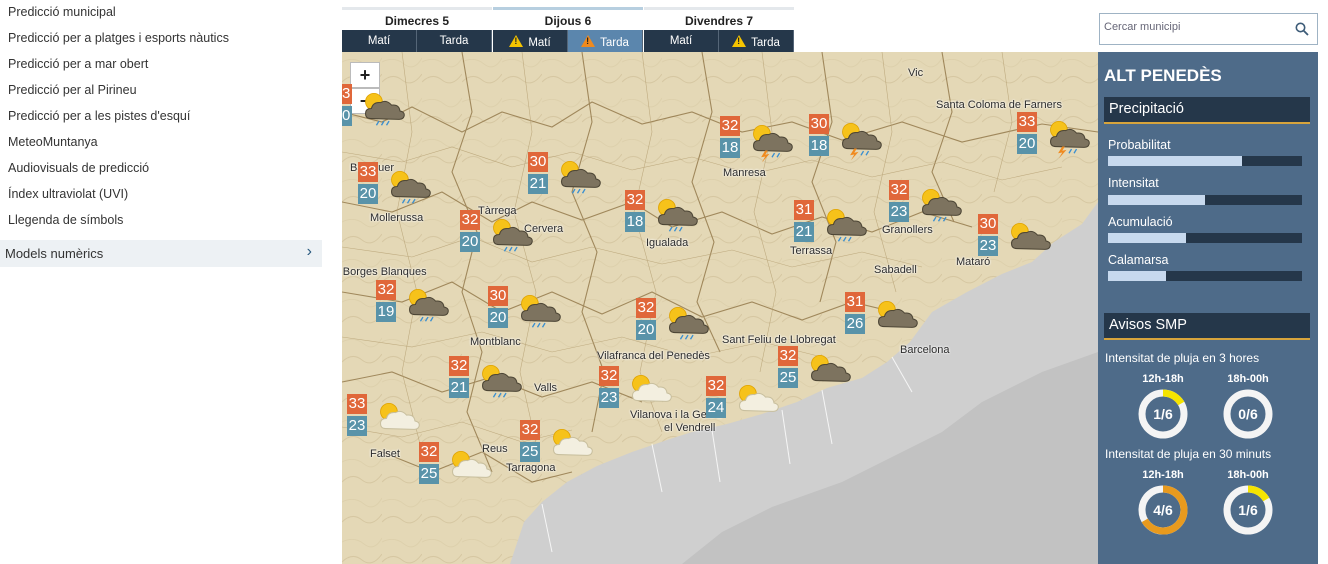 The width and height of the screenshot is (1328, 564). Describe the element at coordinates (68, 194) in the screenshot. I see `nav-item-uvi: Índex ultraviolat (UVI)` at that location.